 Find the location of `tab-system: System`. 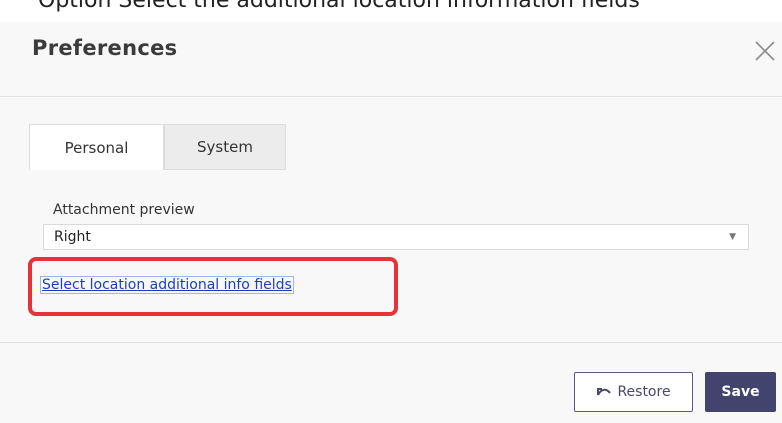

tab-system: System is located at coordinates (225, 147).